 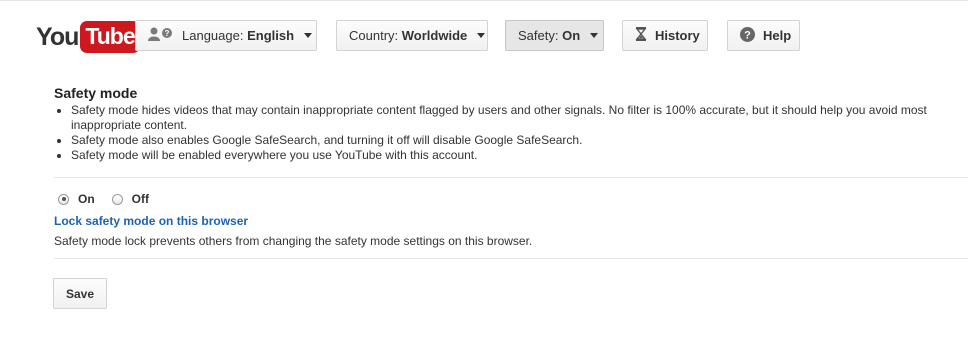 I want to click on language-button: ? Language: English, so click(x=226, y=35).